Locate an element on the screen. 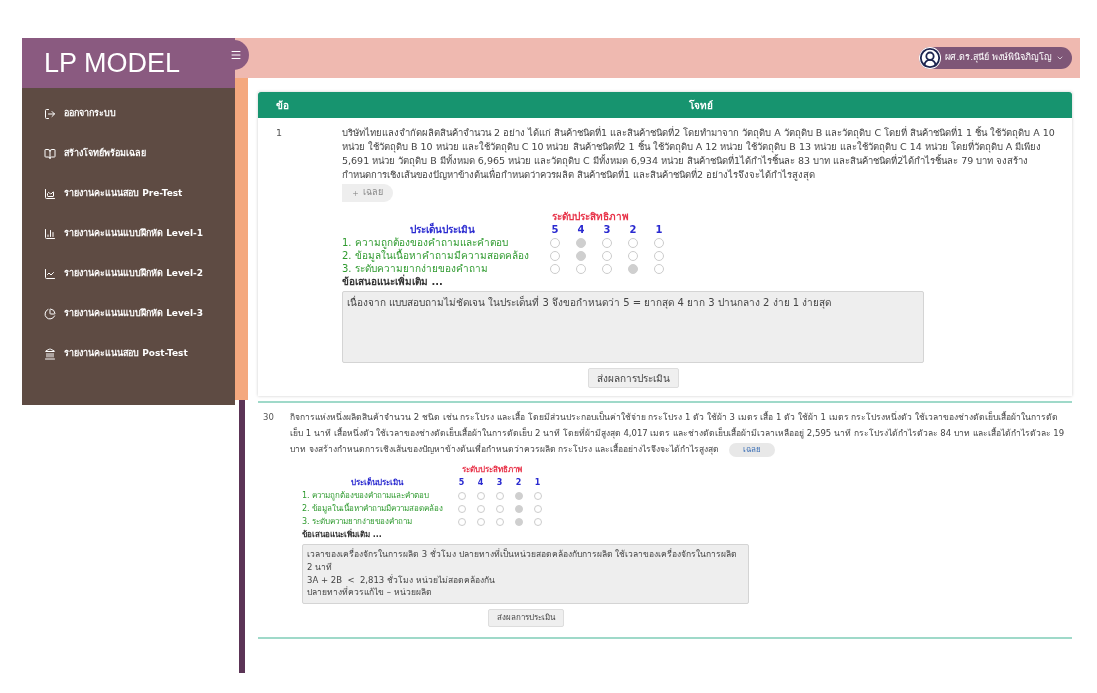 The width and height of the screenshot is (1097, 693). sidebar-item: สร้างโจทย์พร้อมเฉลย is located at coordinates (128, 154).